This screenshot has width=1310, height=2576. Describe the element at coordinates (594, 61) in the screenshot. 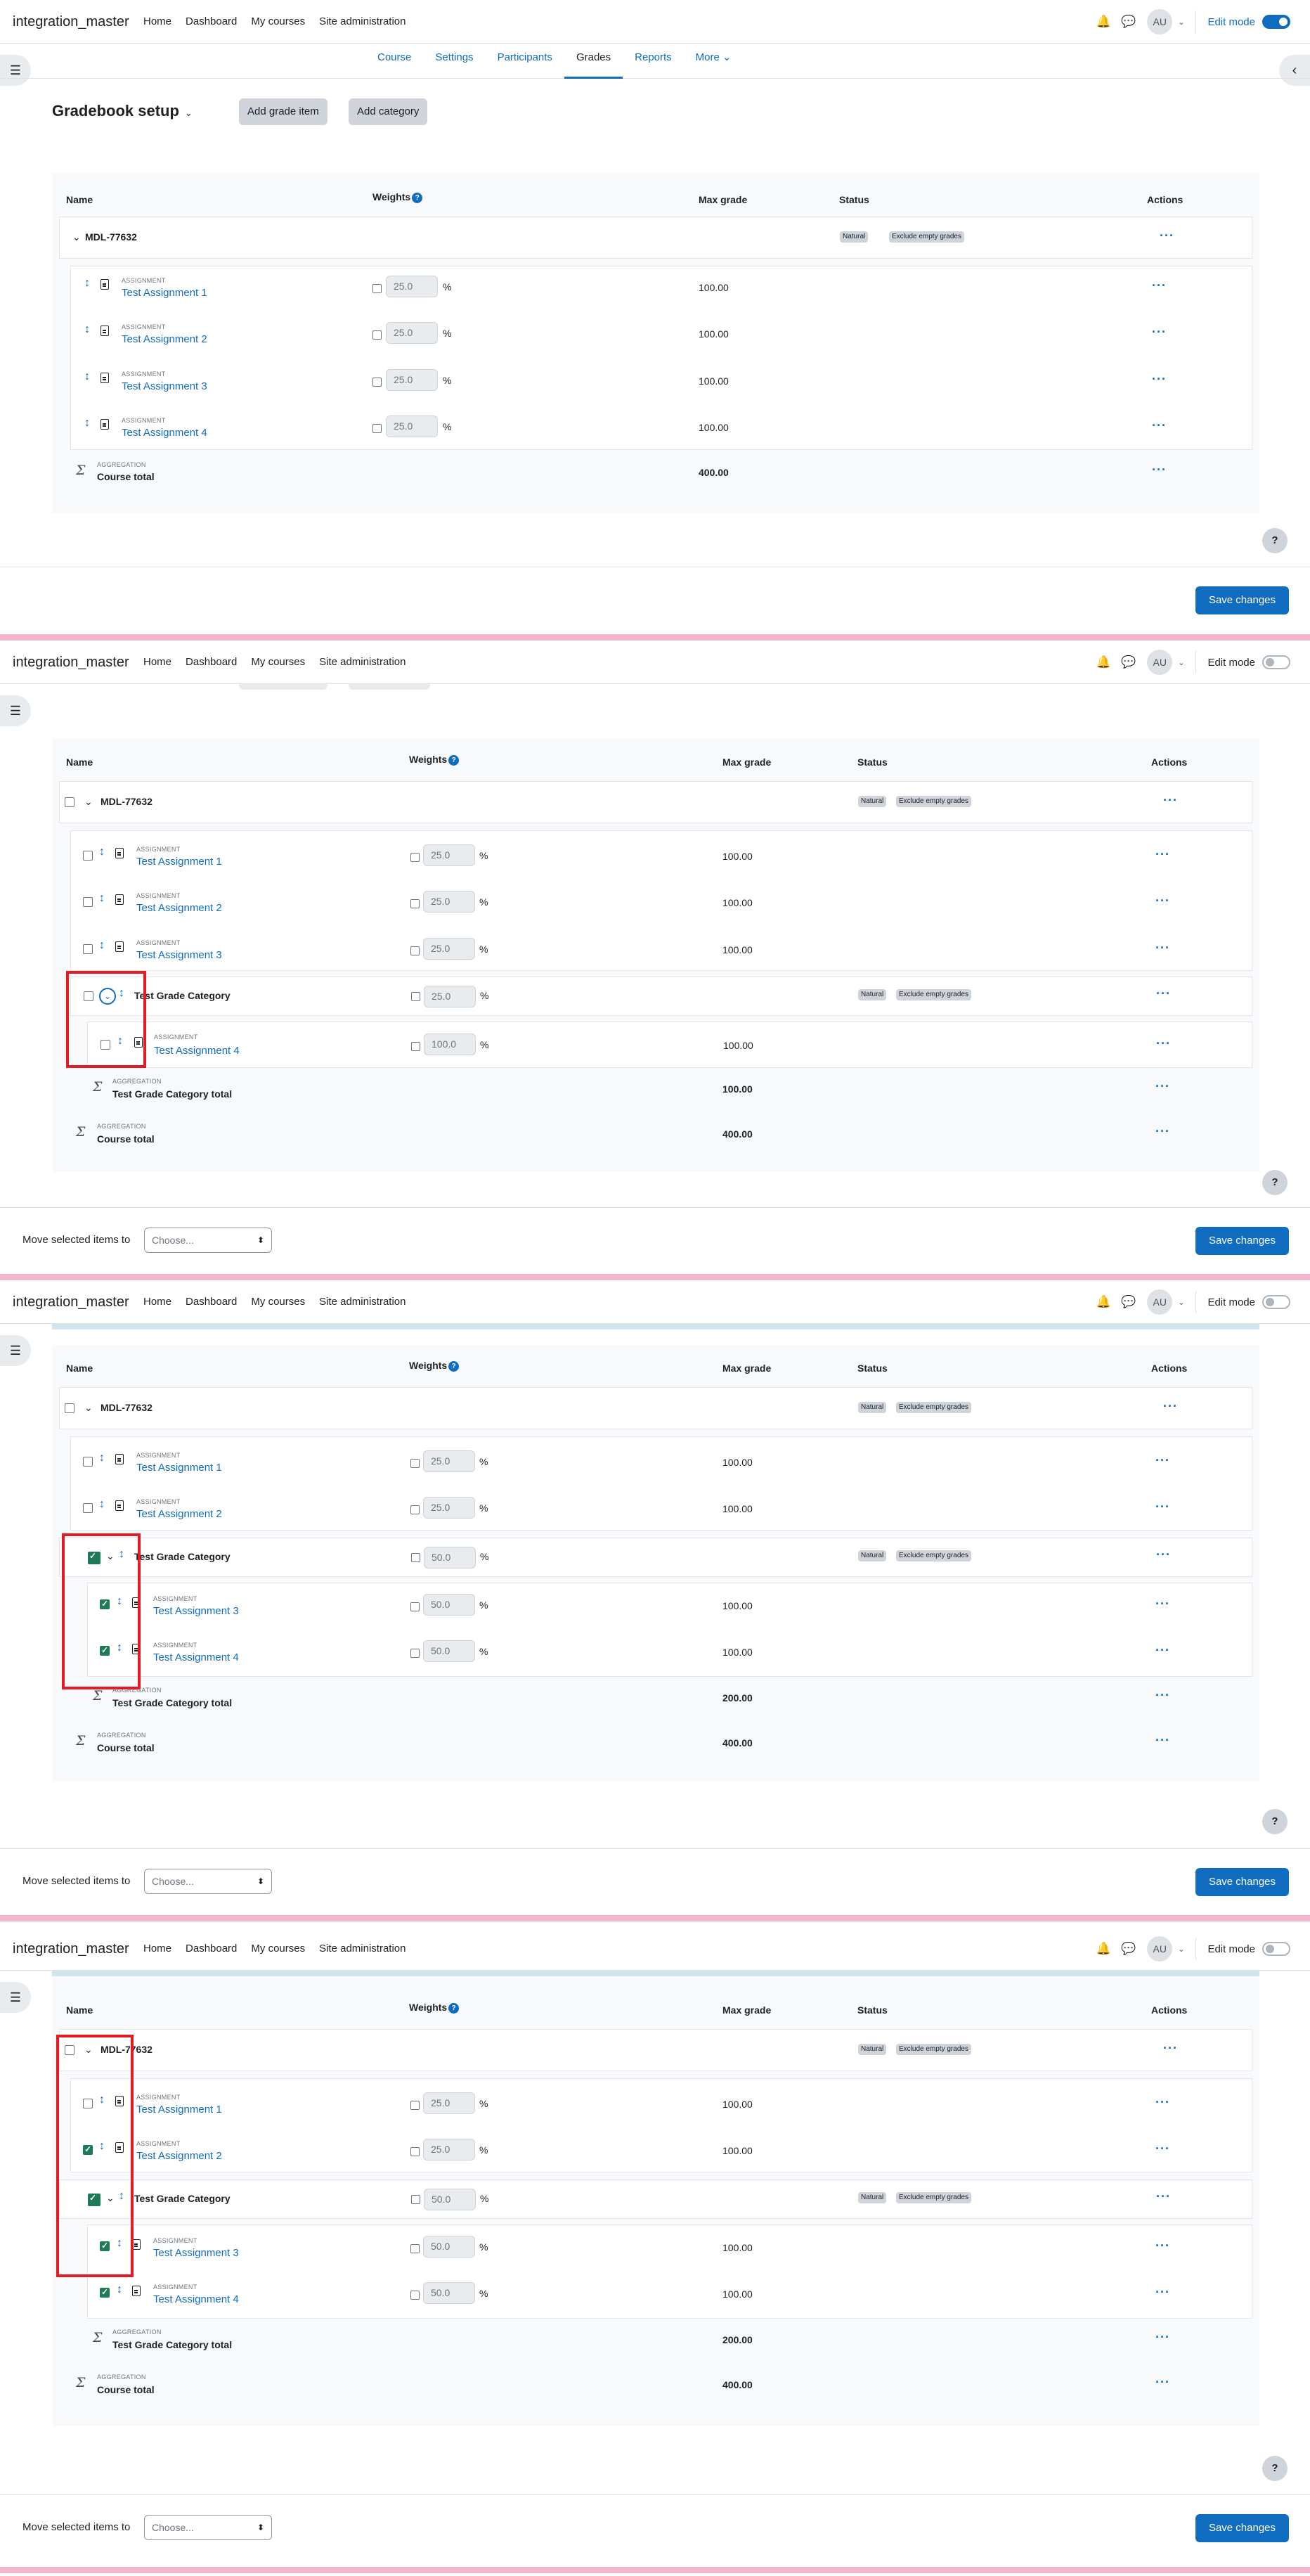

I see `tab-grades: Grades` at that location.